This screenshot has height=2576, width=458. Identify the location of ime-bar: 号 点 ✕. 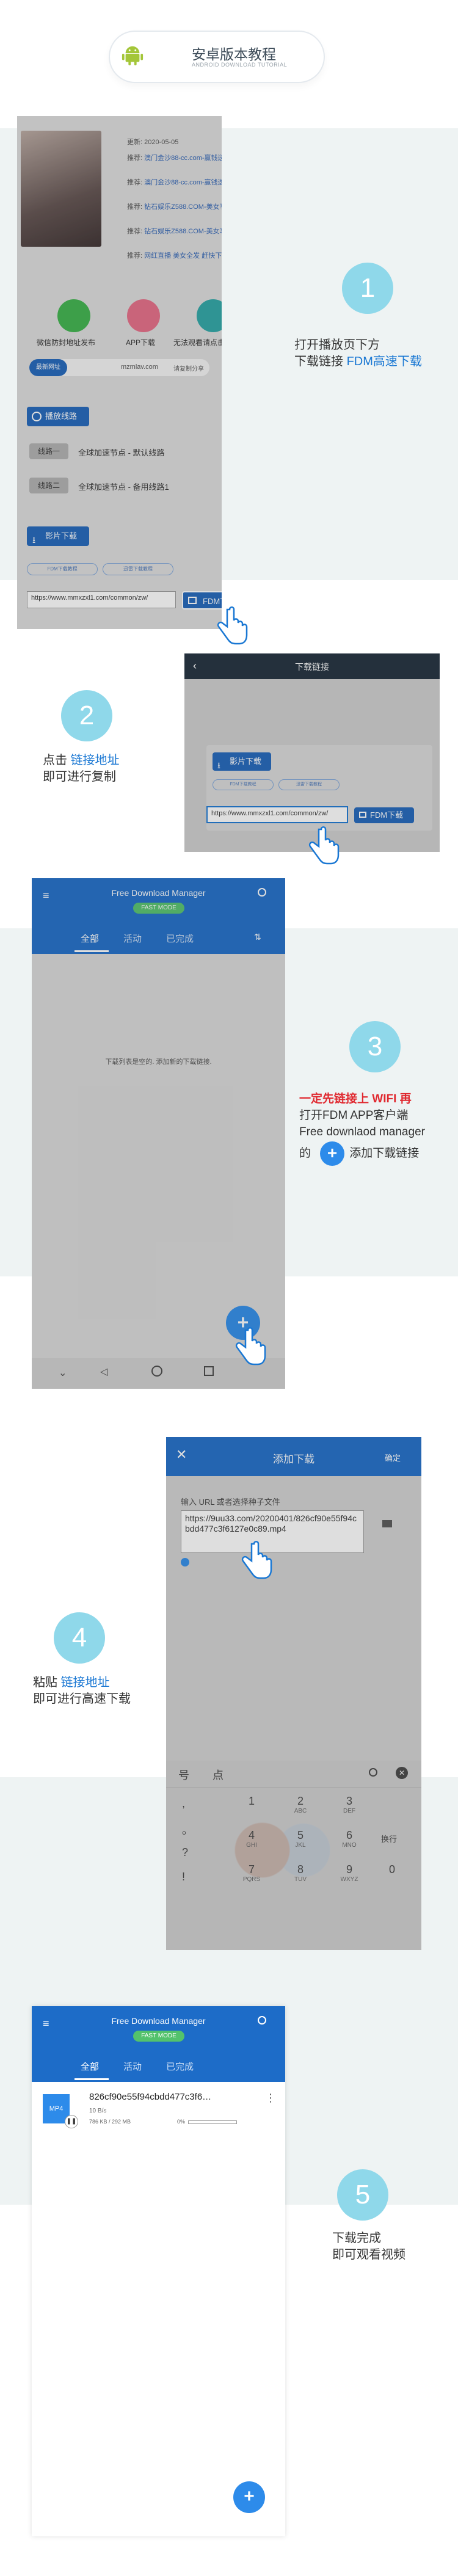
(293, 1774).